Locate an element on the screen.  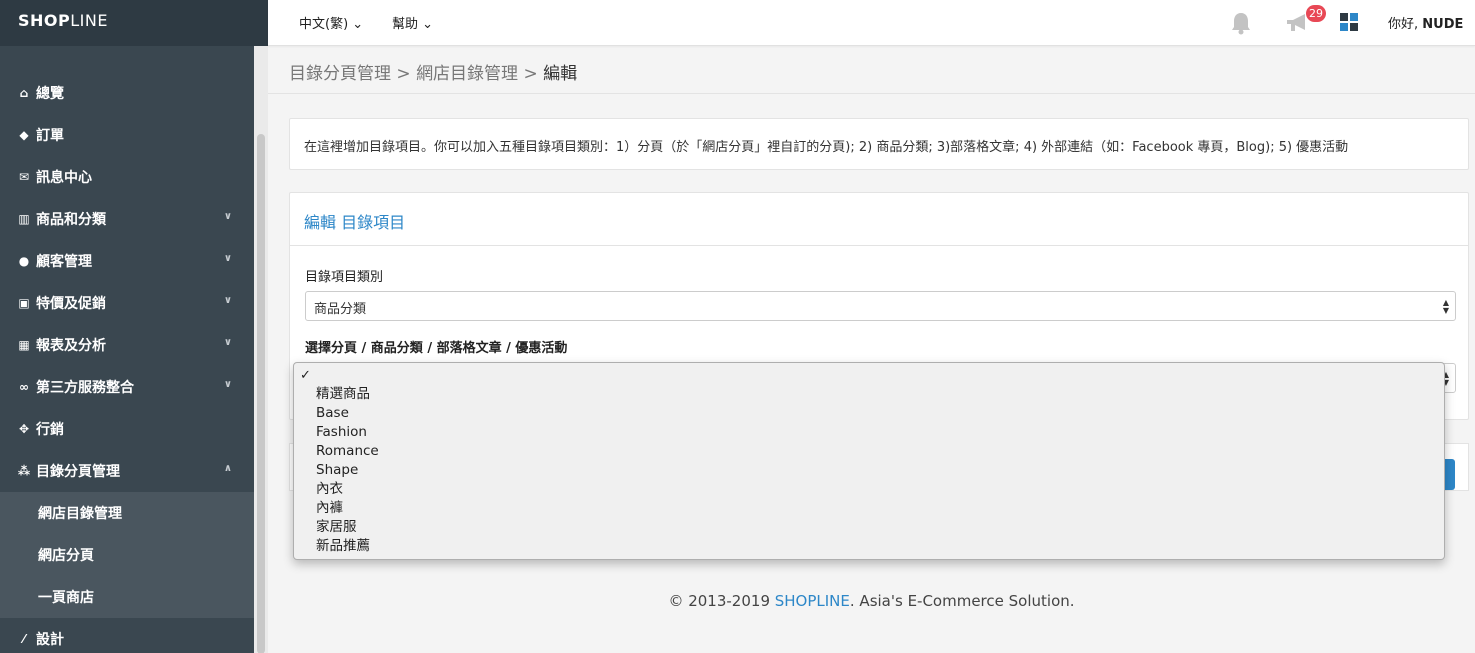
logo-text-thin: LINE is located at coordinates (89, 20).